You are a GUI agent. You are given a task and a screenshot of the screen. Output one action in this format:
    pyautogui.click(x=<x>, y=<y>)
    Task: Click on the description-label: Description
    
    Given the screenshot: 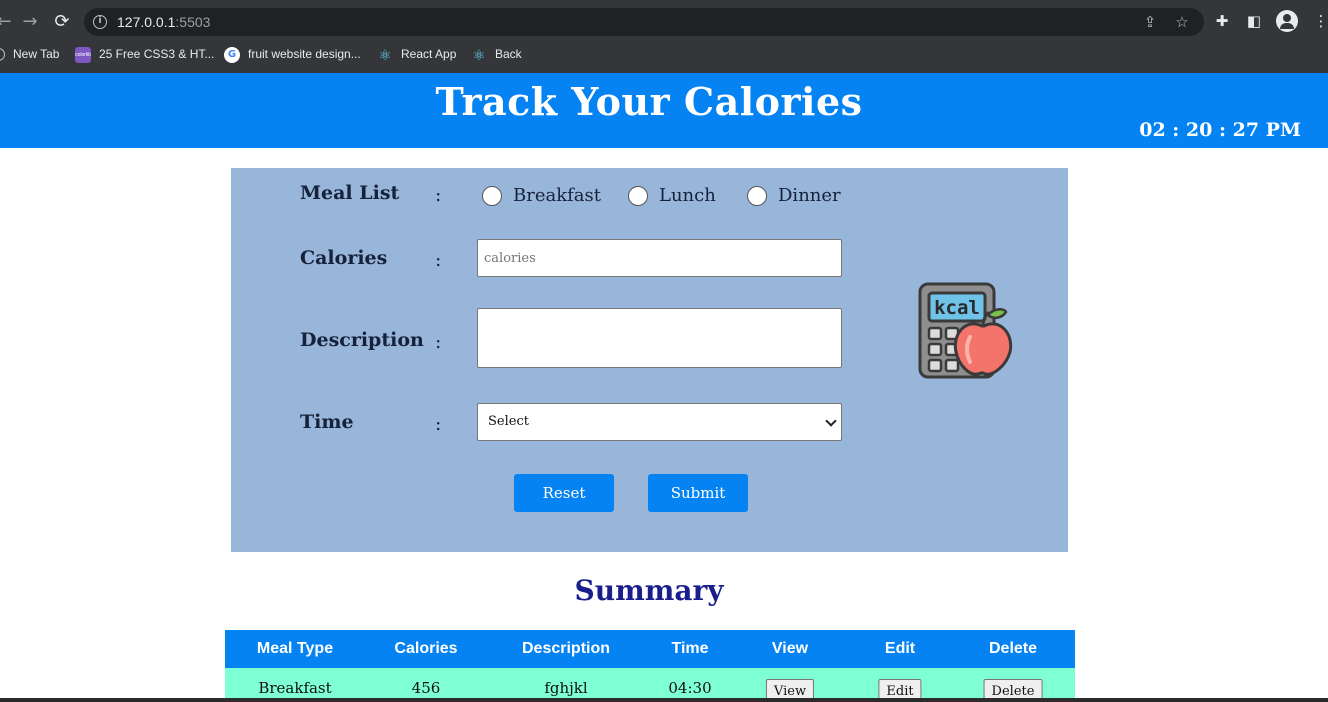 What is the action you would take?
    pyautogui.click(x=362, y=340)
    